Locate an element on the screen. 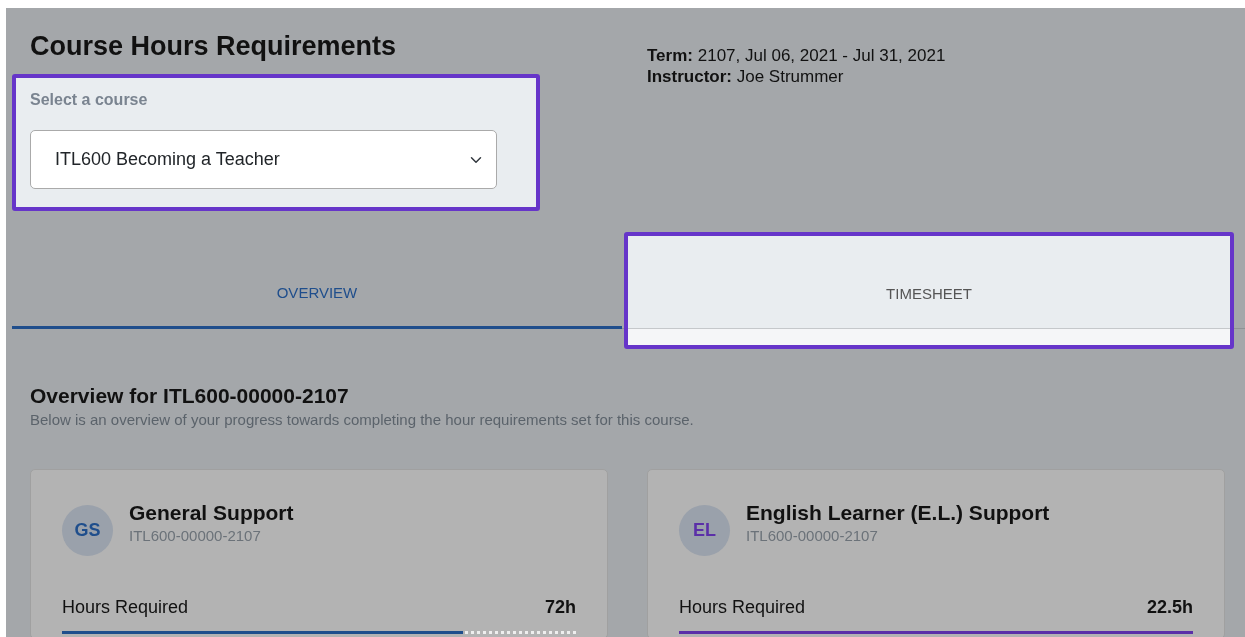 The height and width of the screenshot is (637, 1245). card-title: General Support is located at coordinates (211, 513).